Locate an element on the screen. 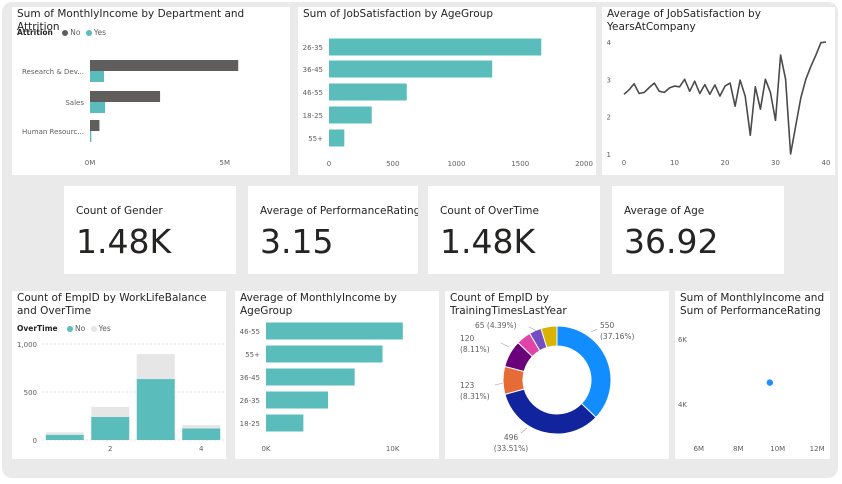 This screenshot has height=484, width=842. agegroup-bar-chart: 26-35 36-45 46-55 18-25 55+ 0 500 1000 1500 2000 is located at coordinates (448, 103).